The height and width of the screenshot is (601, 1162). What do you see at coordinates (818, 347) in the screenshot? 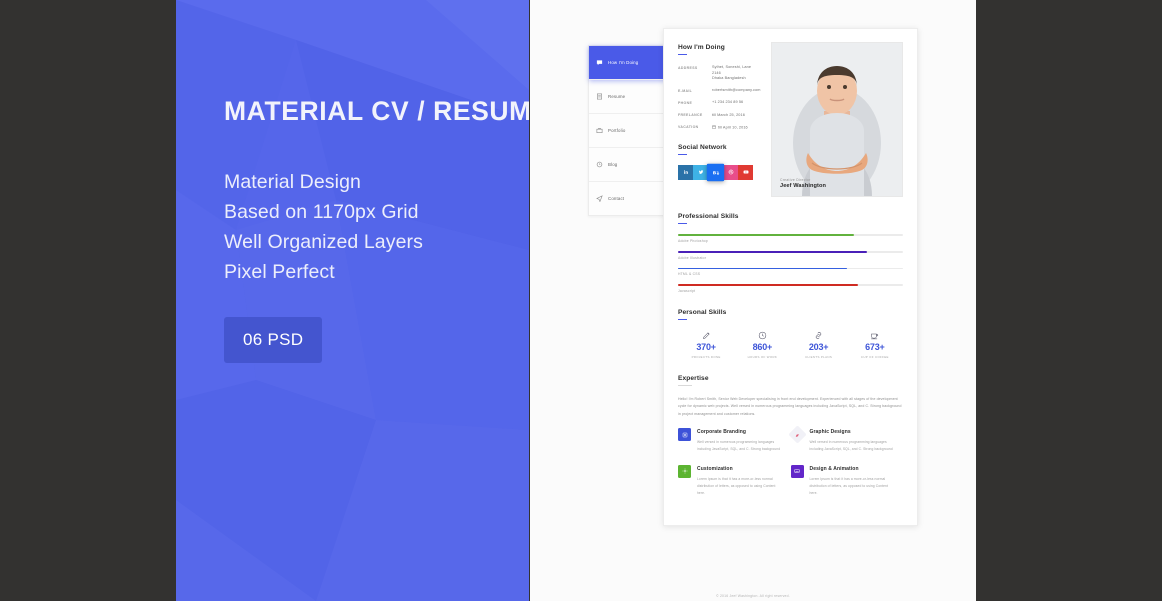
I see `counter-value: 203+` at bounding box center [818, 347].